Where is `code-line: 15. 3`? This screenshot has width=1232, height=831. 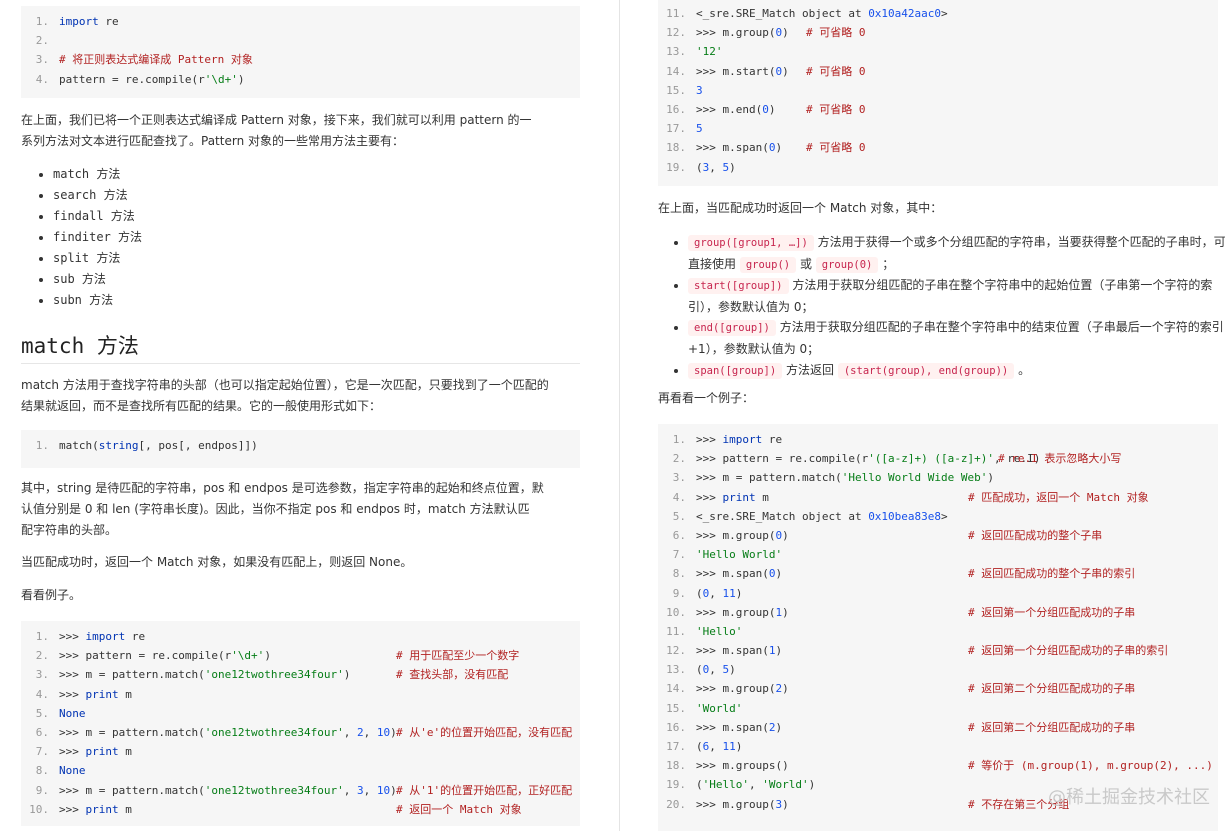 code-line: 15. 3 is located at coordinates (938, 90).